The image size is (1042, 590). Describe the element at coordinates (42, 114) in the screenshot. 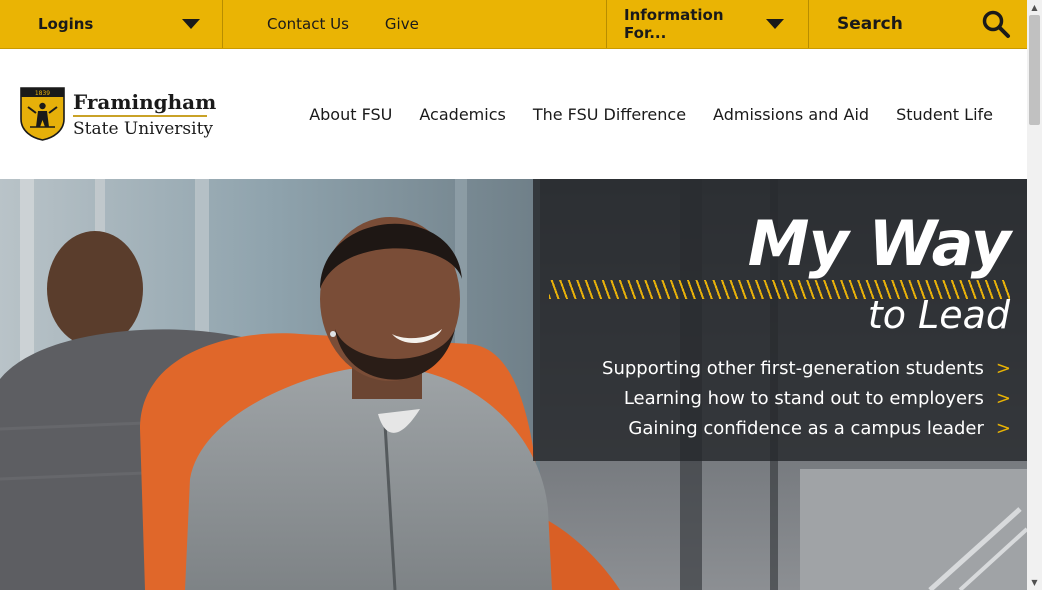

I see `university-seal-icon: 1839` at that location.